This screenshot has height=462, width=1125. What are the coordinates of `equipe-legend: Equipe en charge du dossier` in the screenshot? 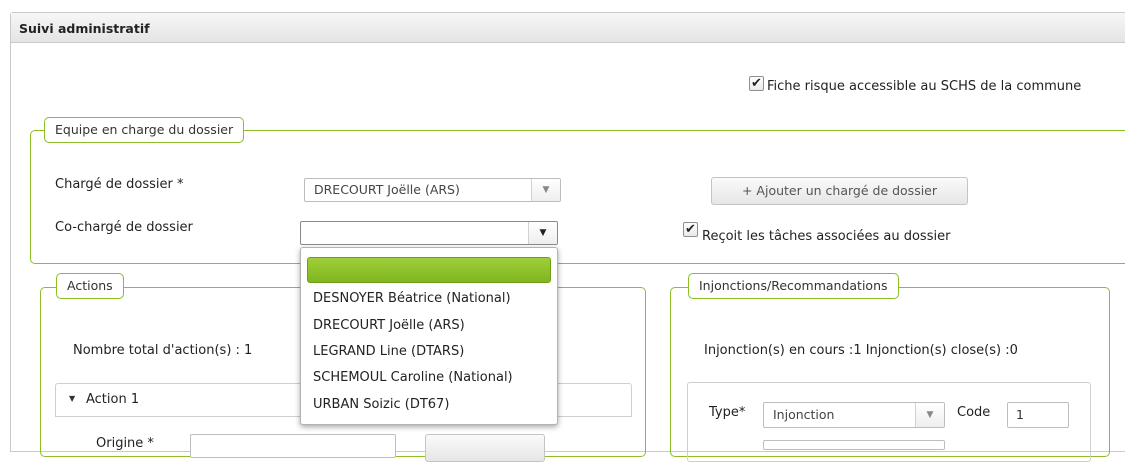 It's located at (144, 130).